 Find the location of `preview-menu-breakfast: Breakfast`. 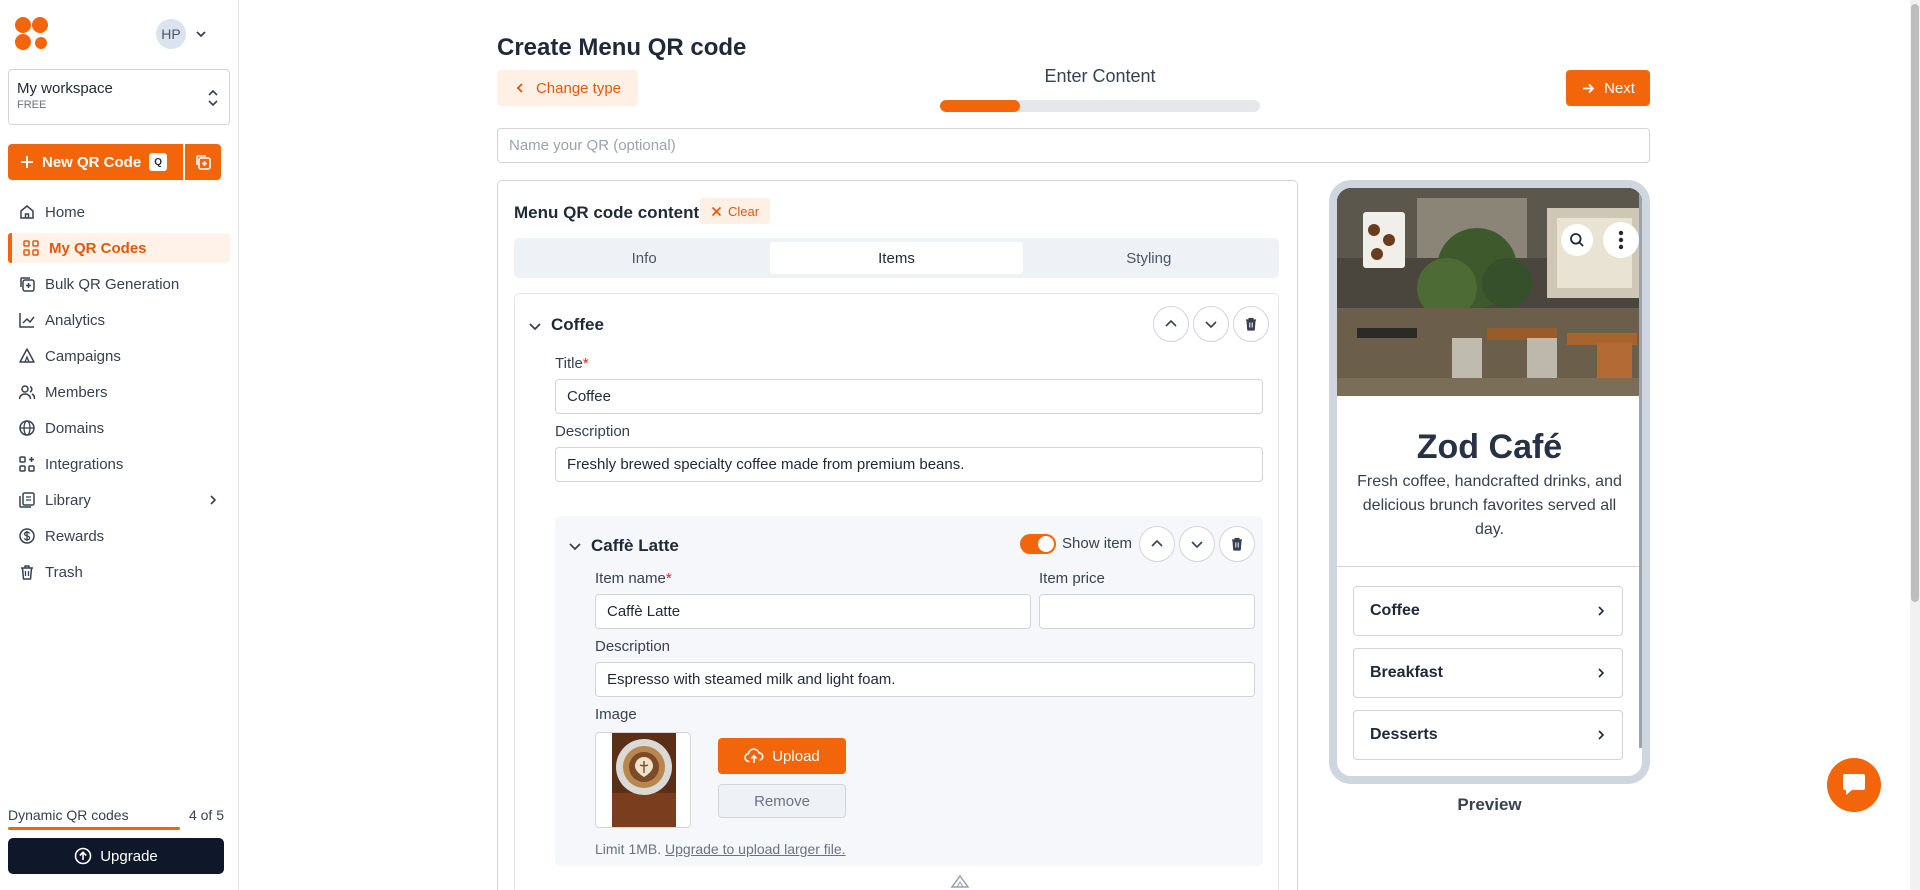

preview-menu-breakfast: Breakfast is located at coordinates (1488, 673).